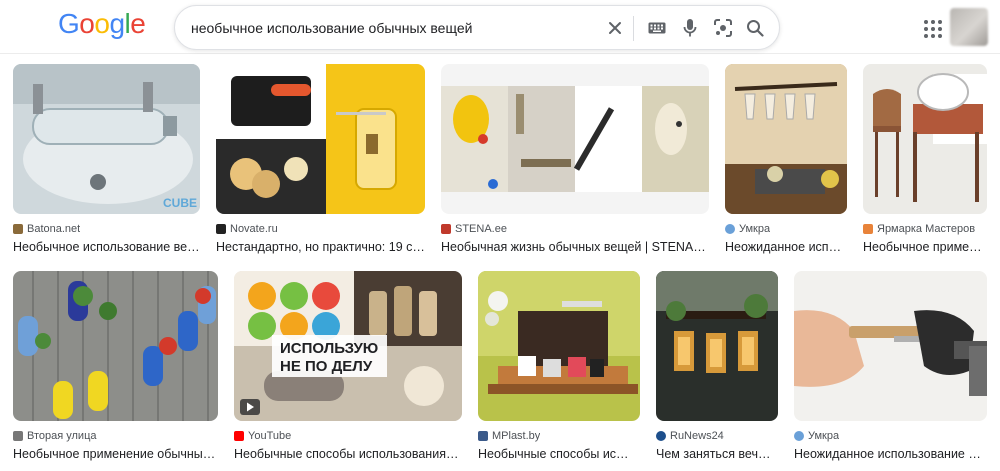 This screenshot has width=1000, height=471. I want to click on result-source: Ярмарка Мастеров, so click(919, 229).